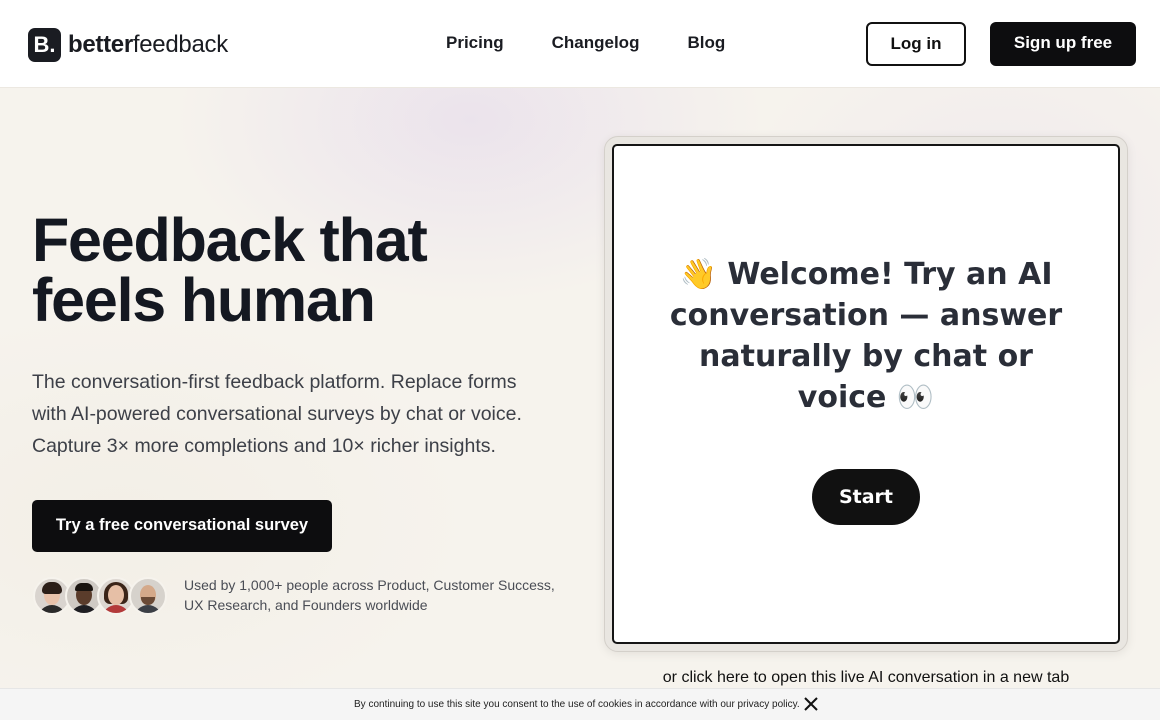 The height and width of the screenshot is (720, 1160). What do you see at coordinates (475, 43) in the screenshot?
I see `nav-link-pricing: Pricing` at bounding box center [475, 43].